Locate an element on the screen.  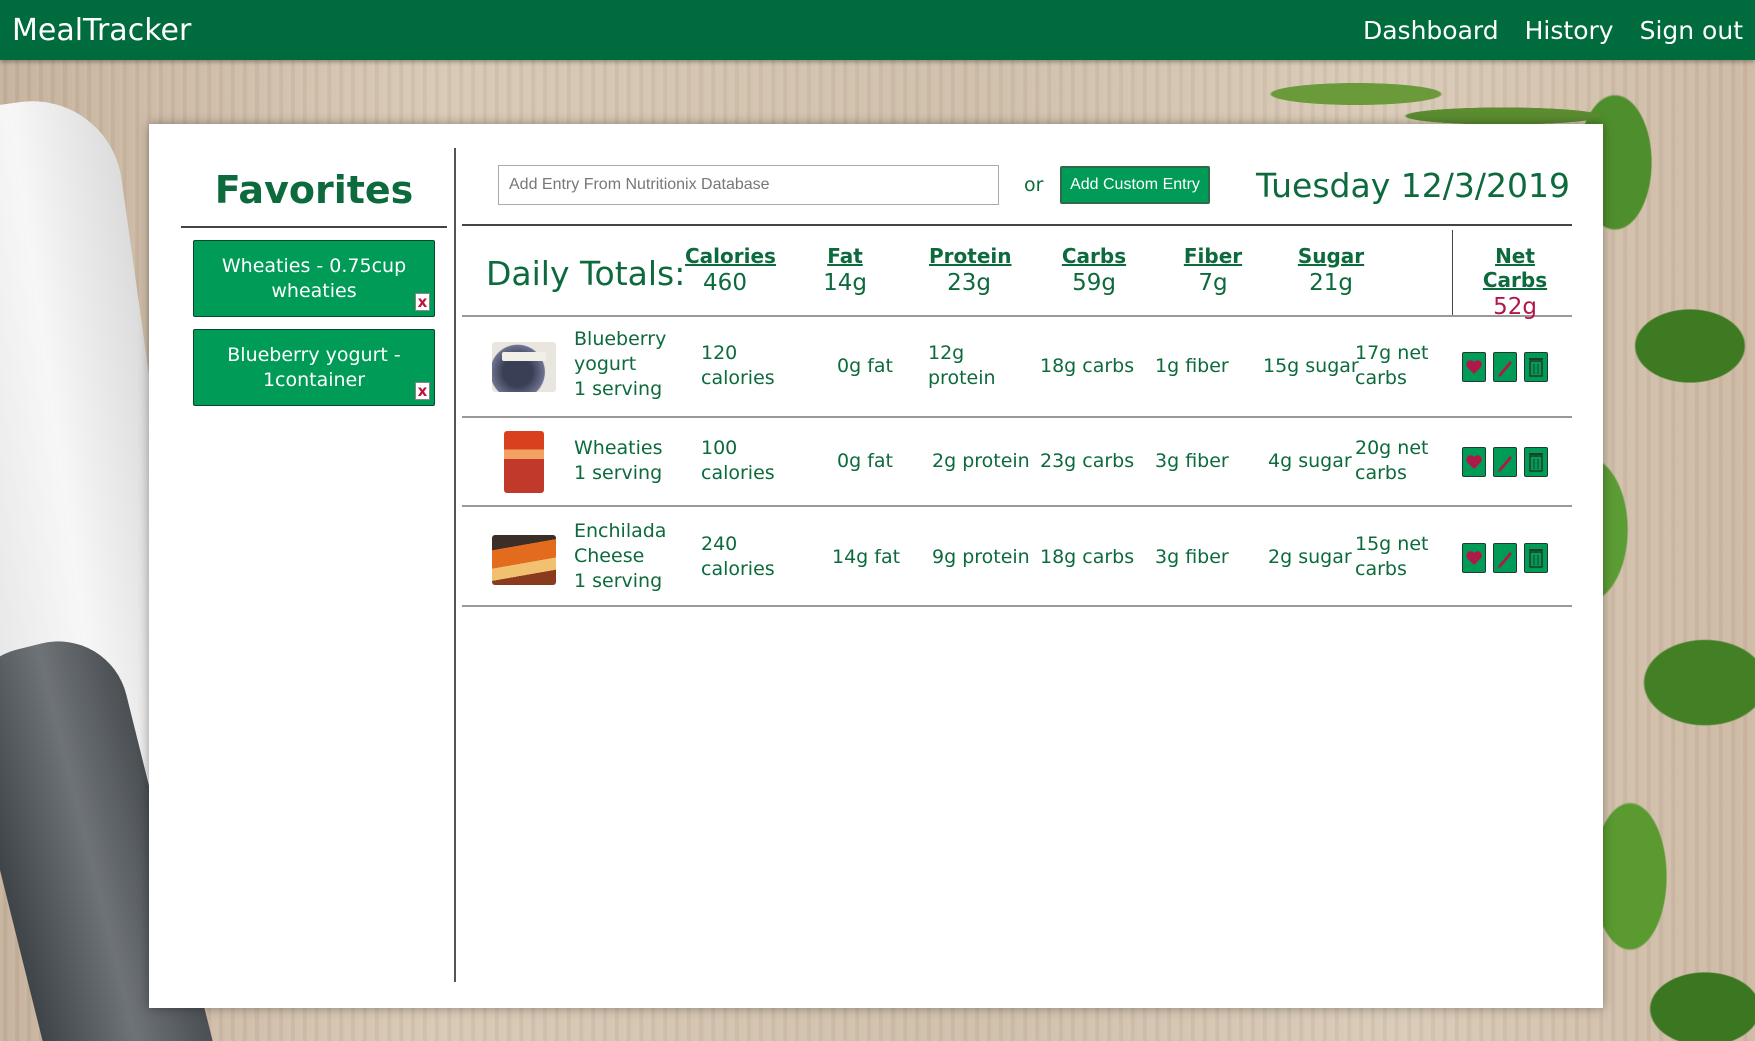
entry-name: Blueberry yogurt is located at coordinates (620, 351).